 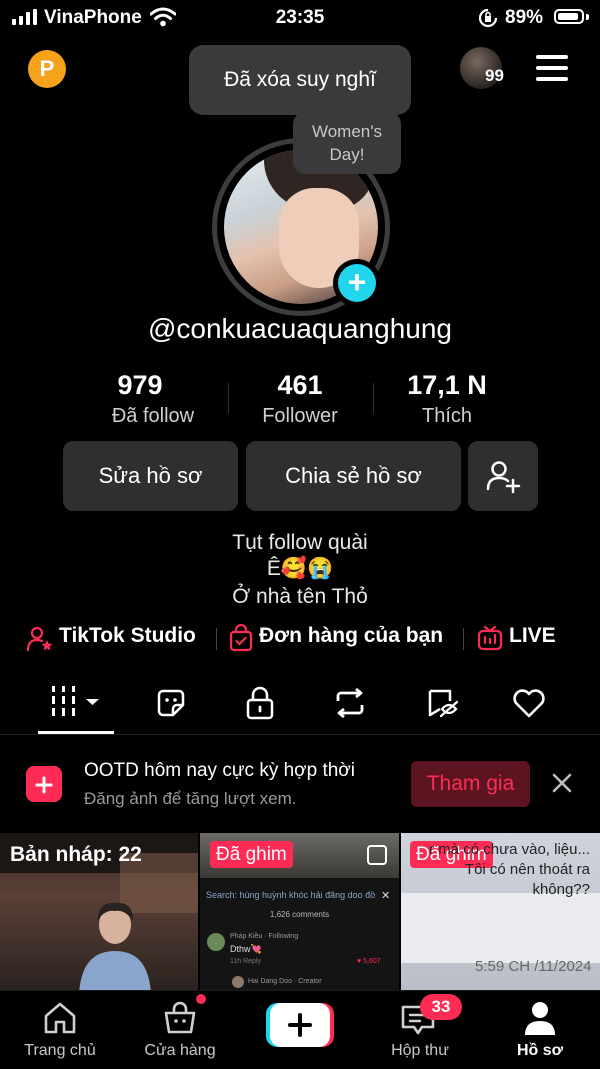 What do you see at coordinates (180, 1051) in the screenshot?
I see `nav-shop-label: Cửa hàng` at bounding box center [180, 1051].